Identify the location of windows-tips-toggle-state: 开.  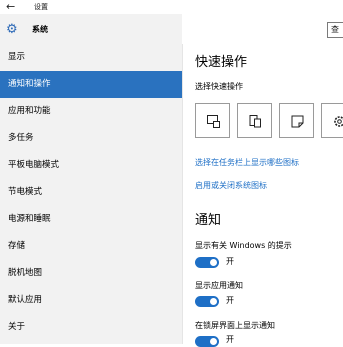
(230, 261).